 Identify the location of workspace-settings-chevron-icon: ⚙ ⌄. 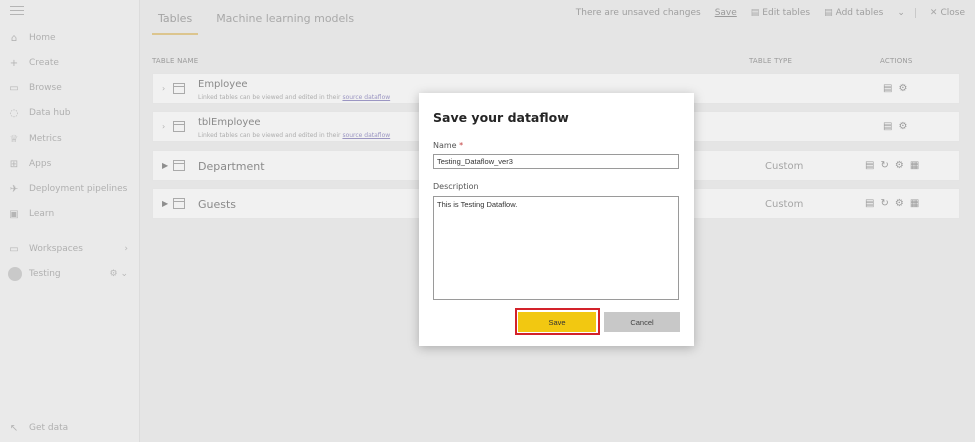
(119, 274).